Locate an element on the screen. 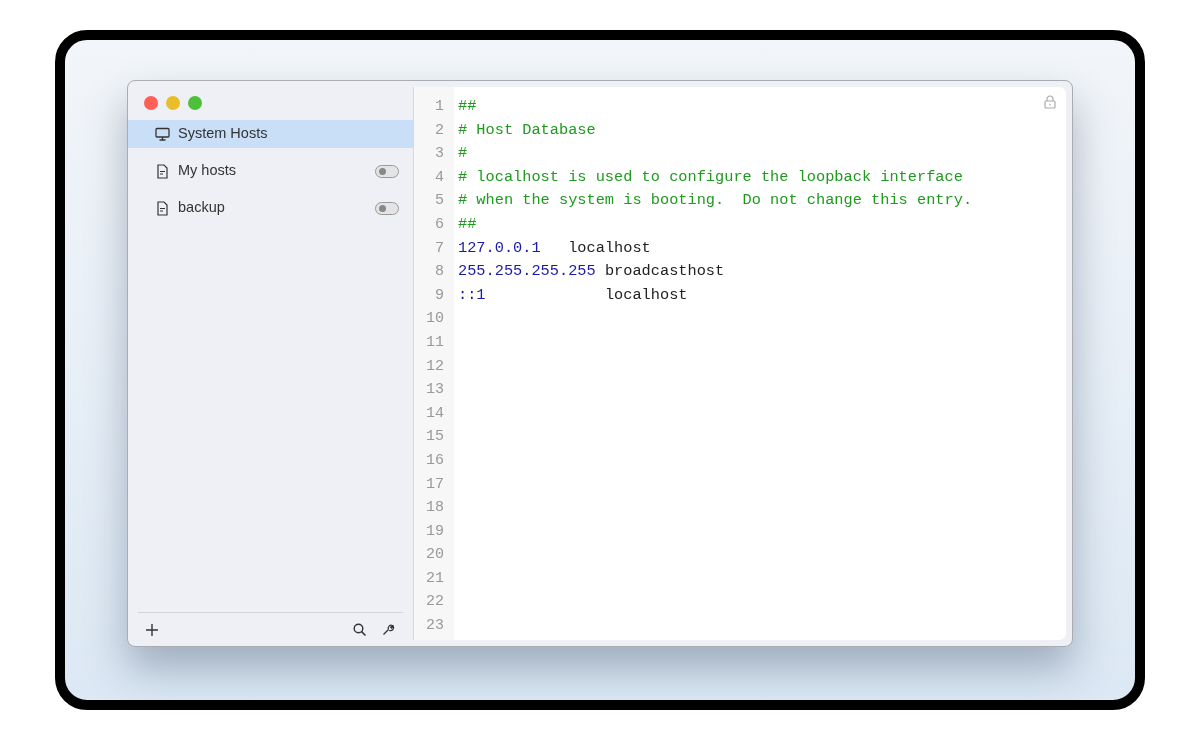 This screenshot has height=735, width=1200. line-number: 10 is located at coordinates (435, 319).